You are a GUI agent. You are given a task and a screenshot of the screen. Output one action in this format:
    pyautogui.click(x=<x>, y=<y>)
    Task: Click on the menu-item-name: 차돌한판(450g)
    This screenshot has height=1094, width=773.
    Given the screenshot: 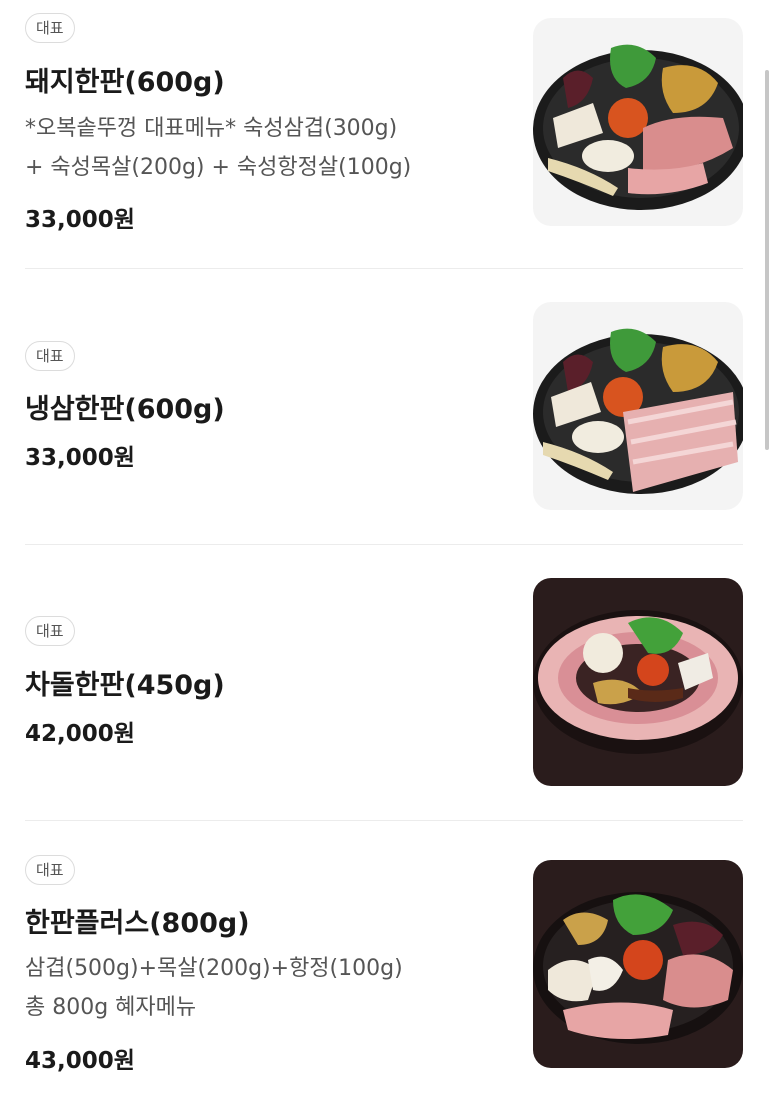 What is the action you would take?
    pyautogui.click(x=125, y=685)
    